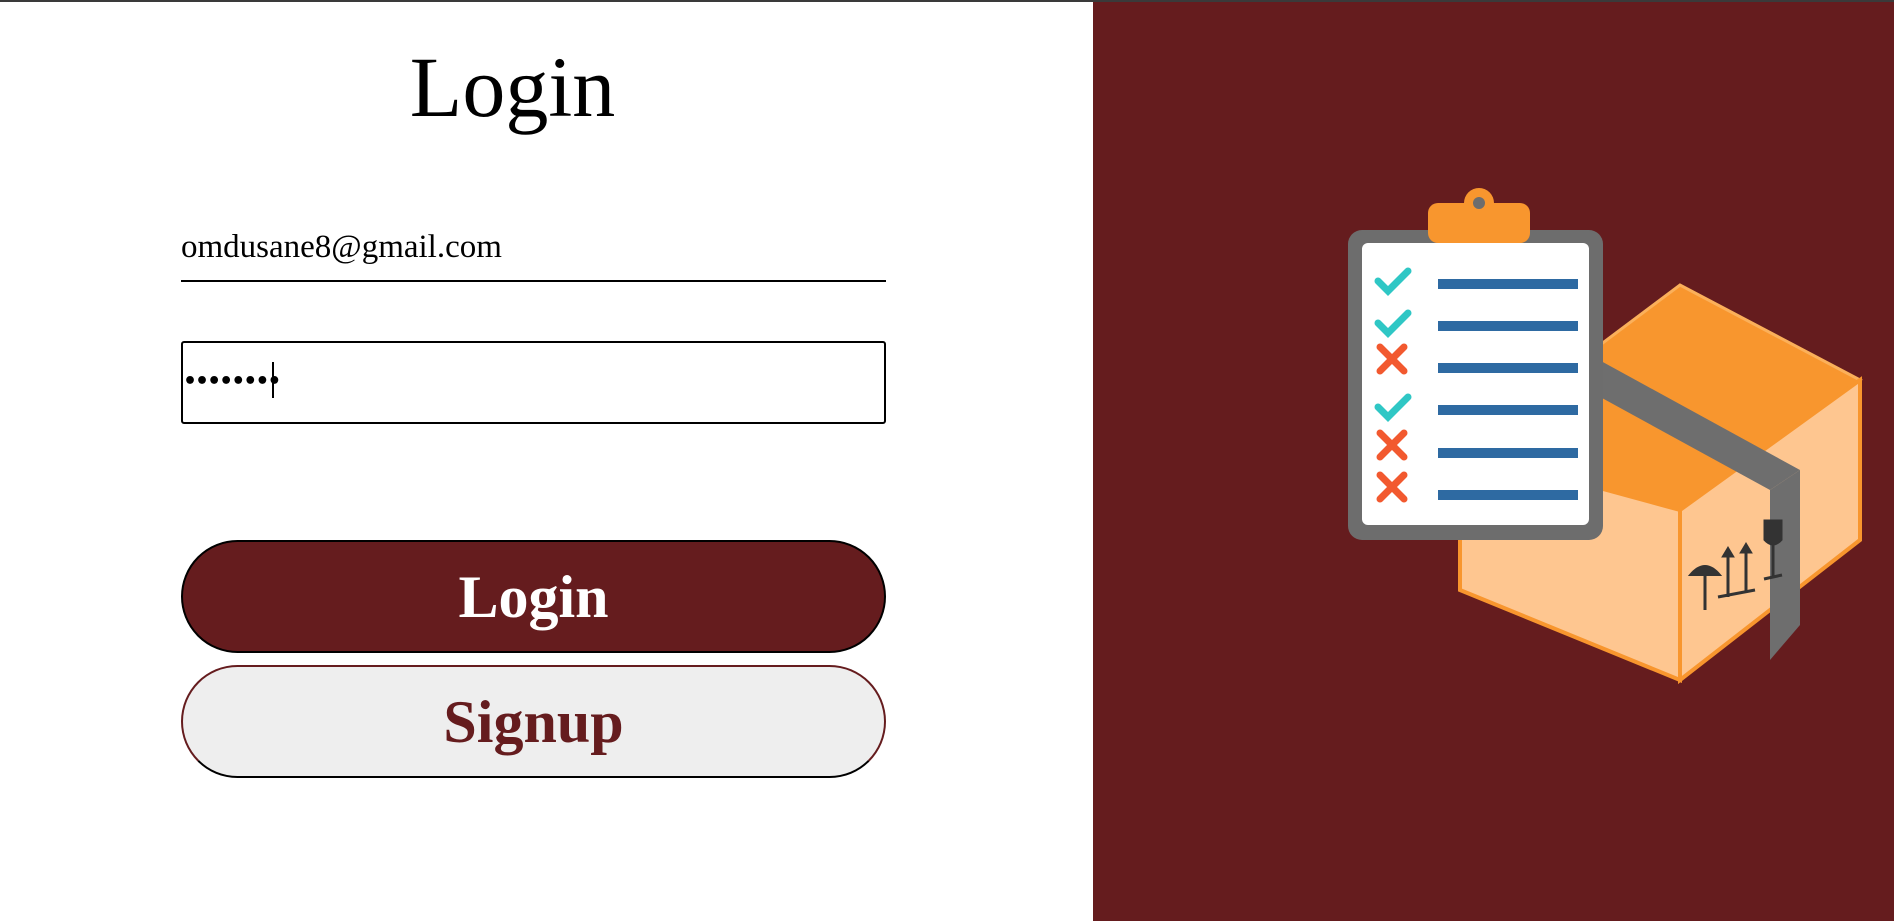  I want to click on clipboard-box-illustration, so click(1605, 436).